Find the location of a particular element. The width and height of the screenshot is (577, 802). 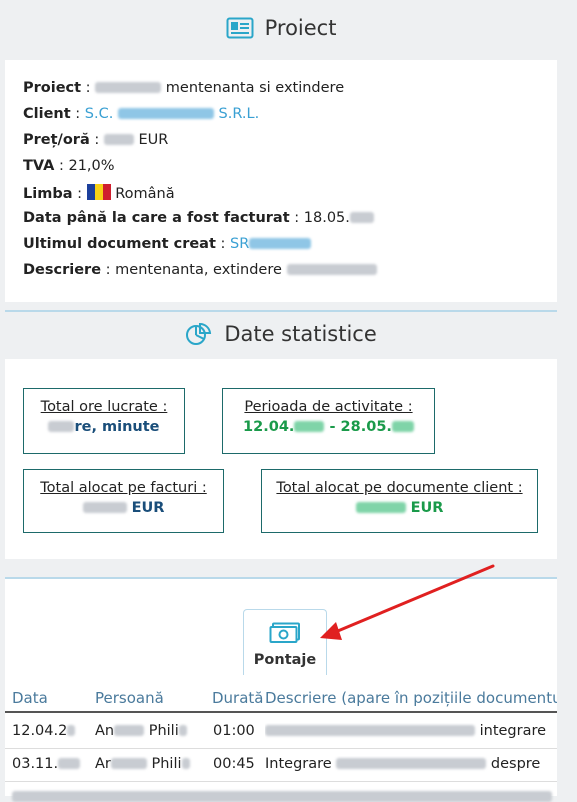

last-document-link: SR is located at coordinates (271, 244).